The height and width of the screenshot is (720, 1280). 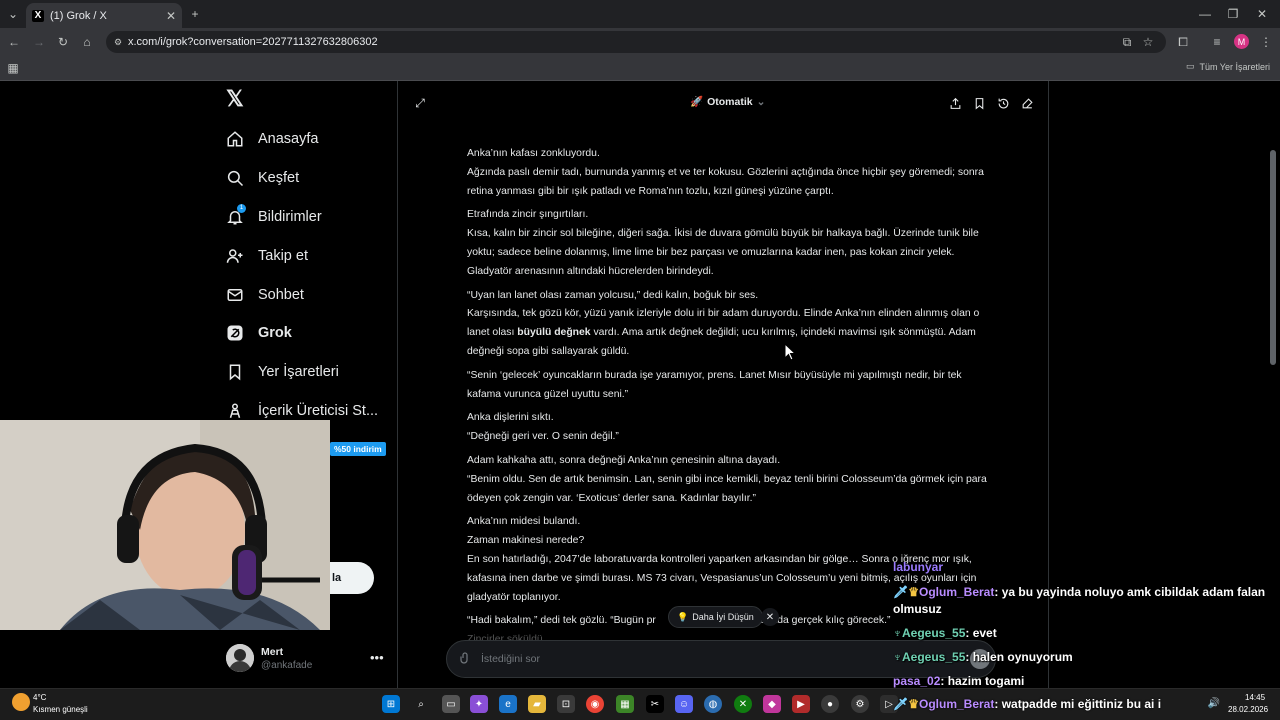 What do you see at coordinates (40, 697) in the screenshot?
I see `weather-temperature: 4°C` at bounding box center [40, 697].